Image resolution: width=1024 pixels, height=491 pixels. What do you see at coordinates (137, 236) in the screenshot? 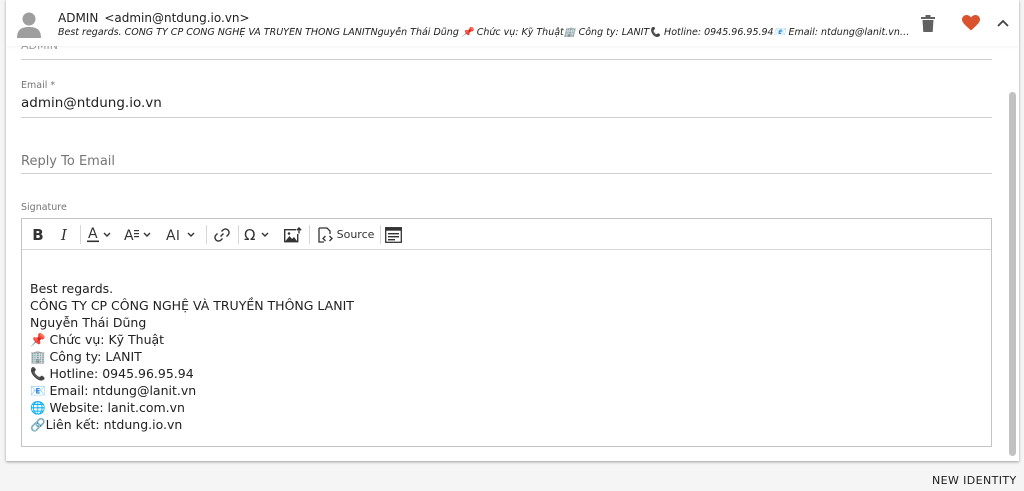
I see `text-format-icon: A` at bounding box center [137, 236].